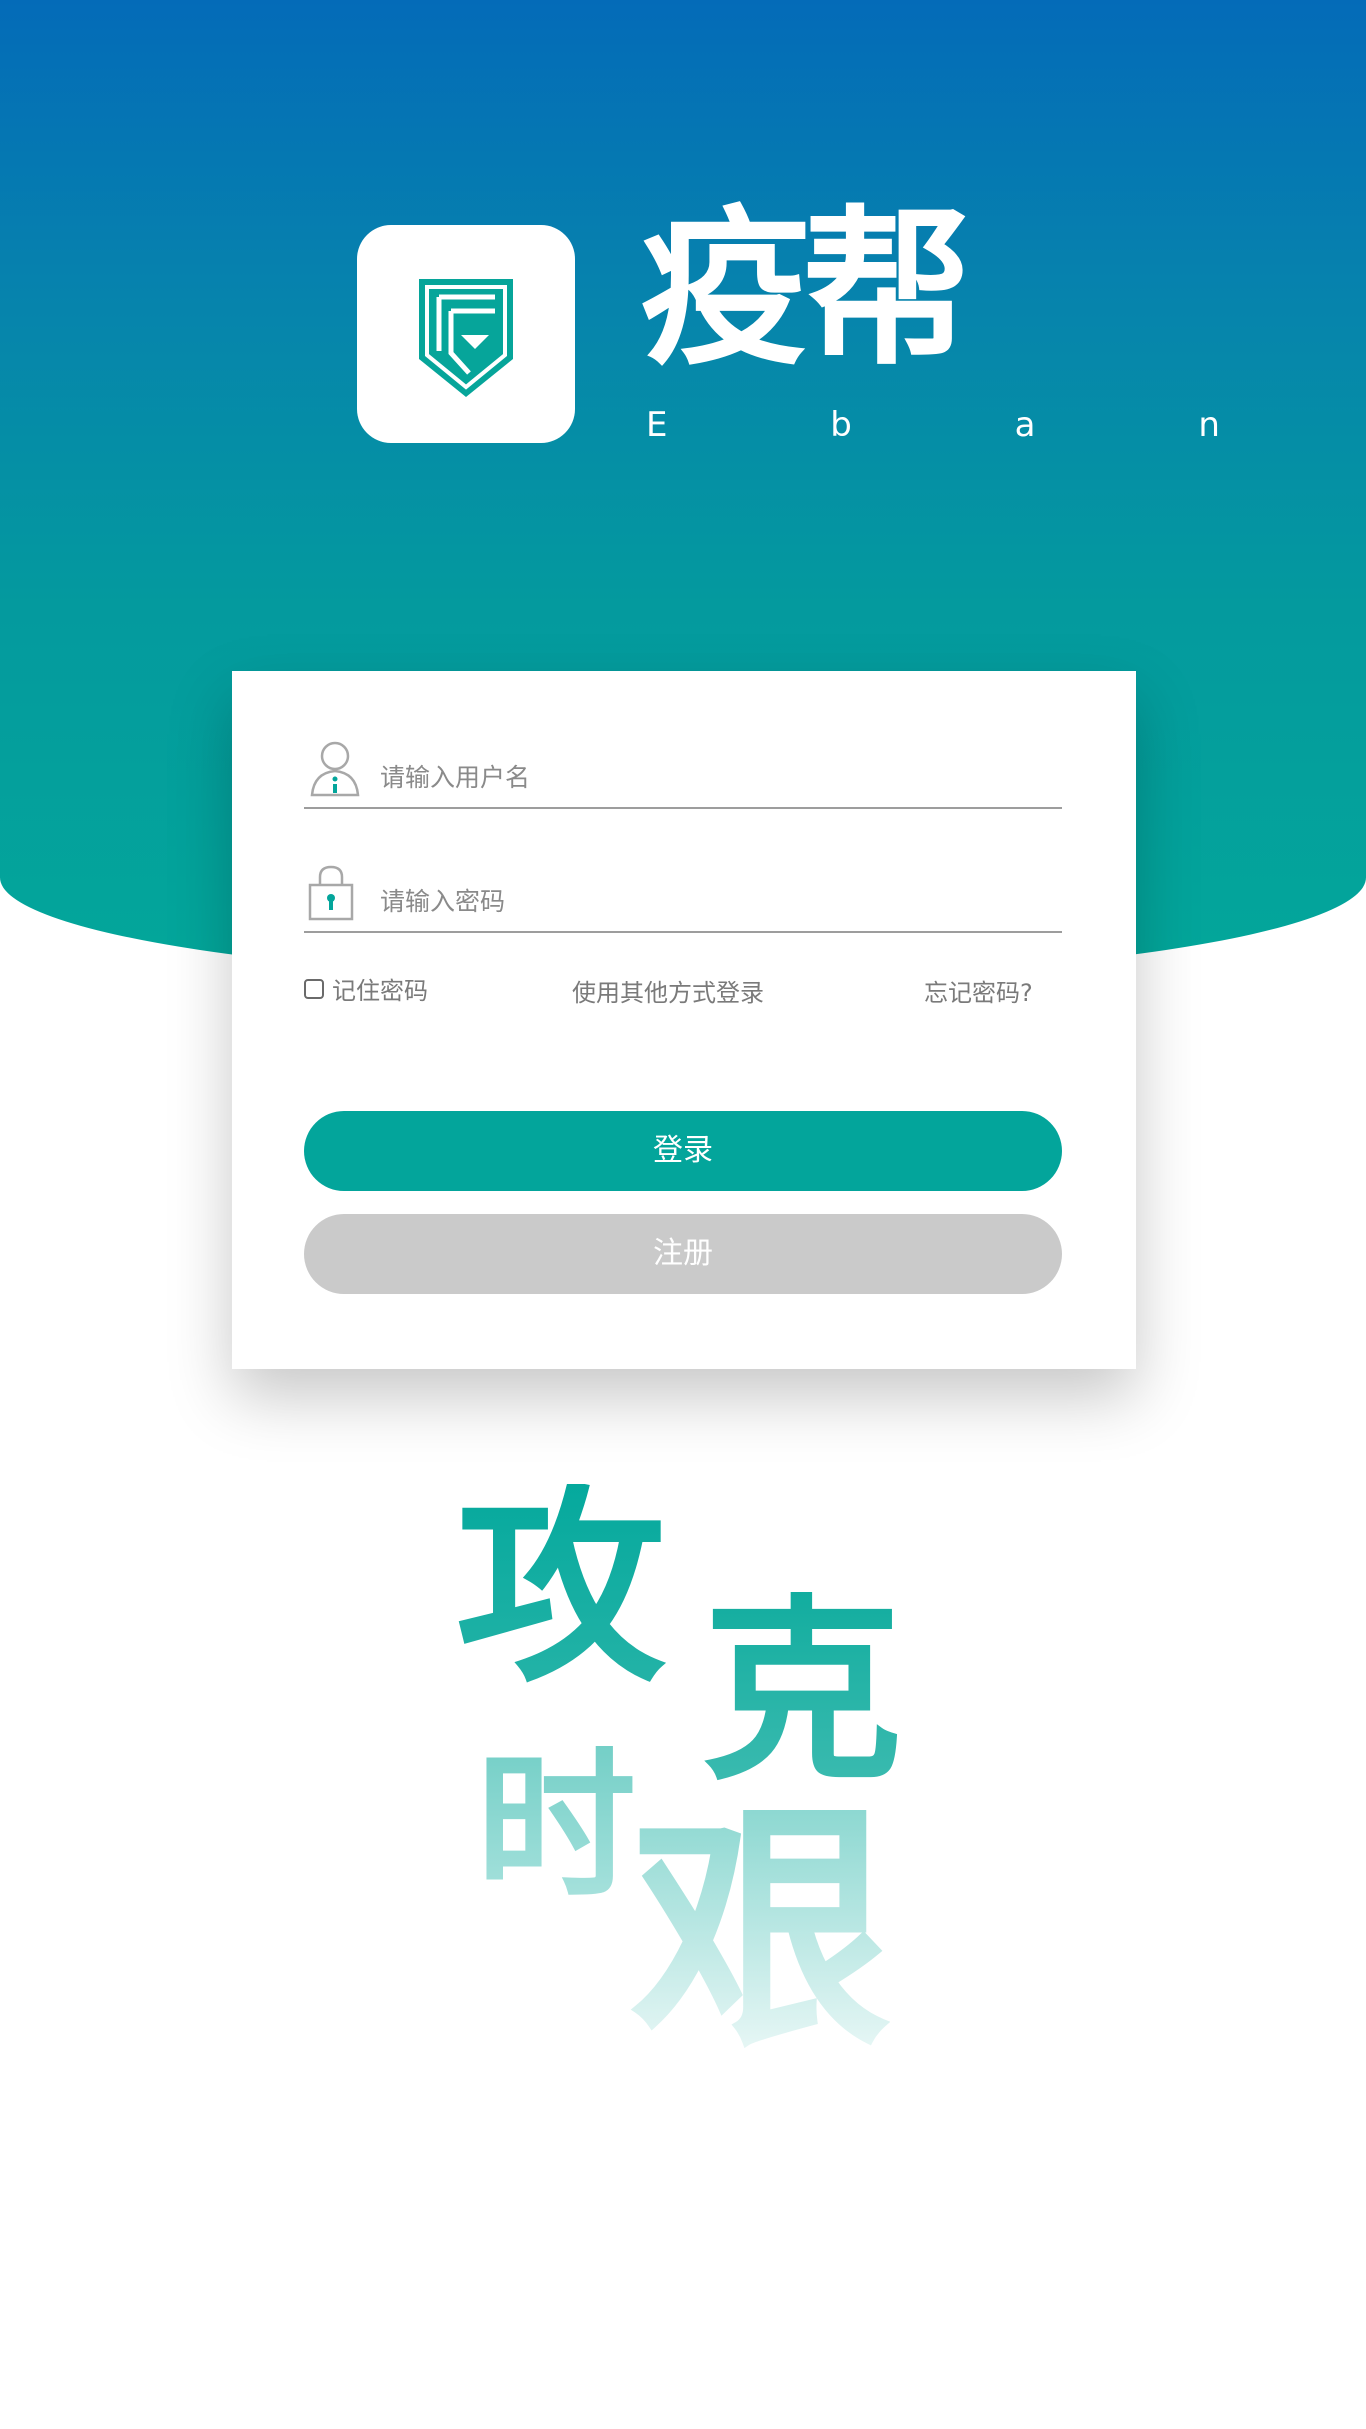 This screenshot has width=1366, height=2429. I want to click on user-icon, so click(335, 769).